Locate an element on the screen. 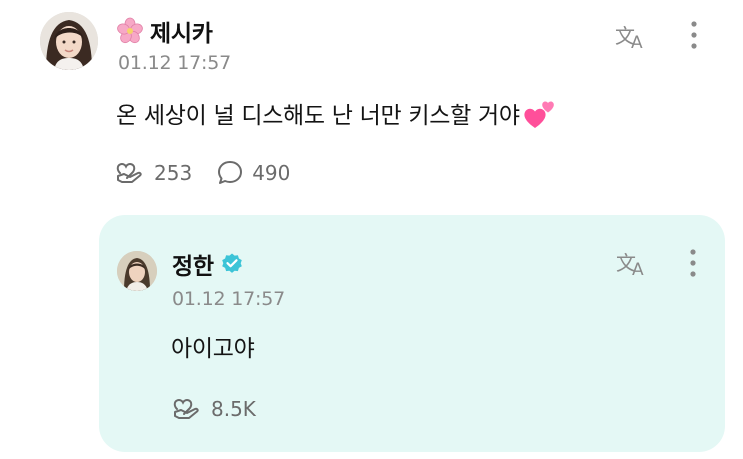  verified-badge-icon is located at coordinates (232, 264).